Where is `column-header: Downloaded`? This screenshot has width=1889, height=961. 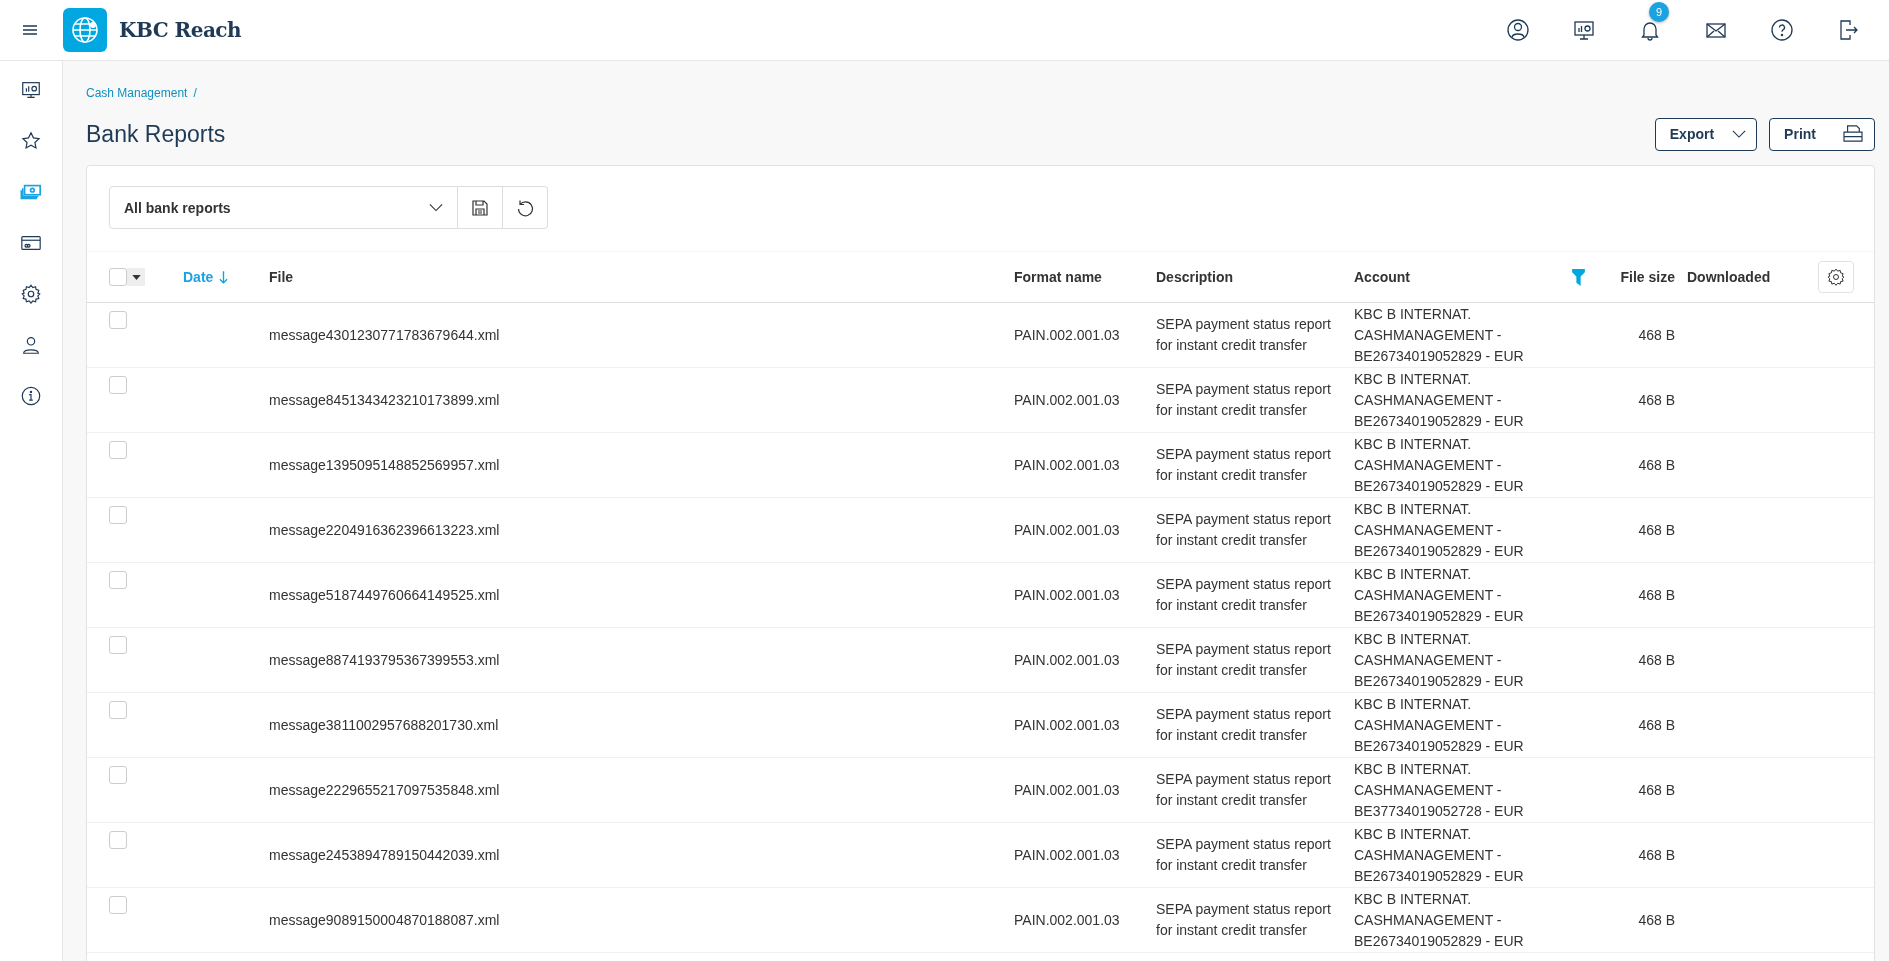
column-header: Downloaded is located at coordinates (1729, 277).